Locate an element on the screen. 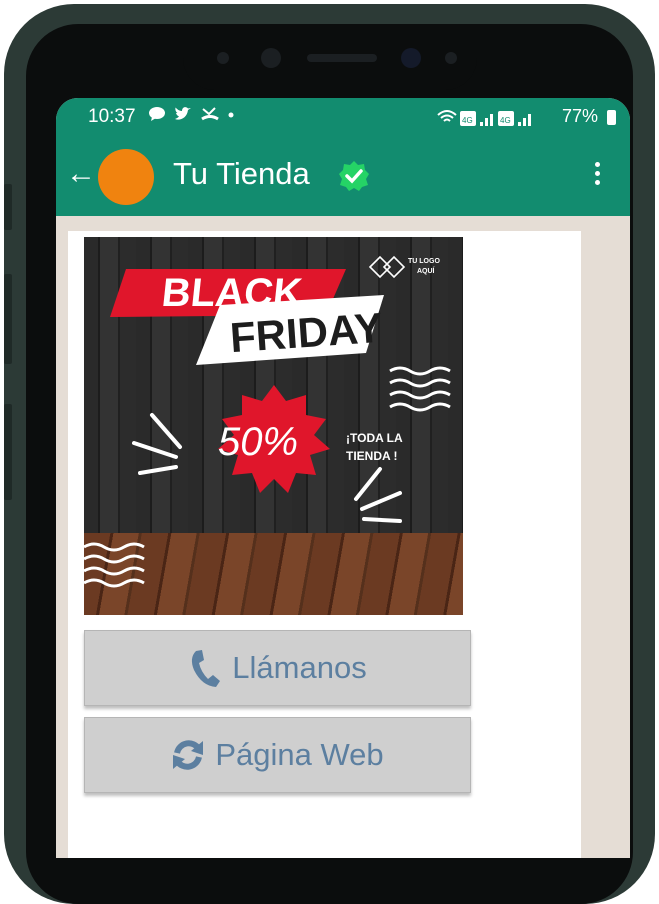  call-button: Llámanos is located at coordinates (277, 668).